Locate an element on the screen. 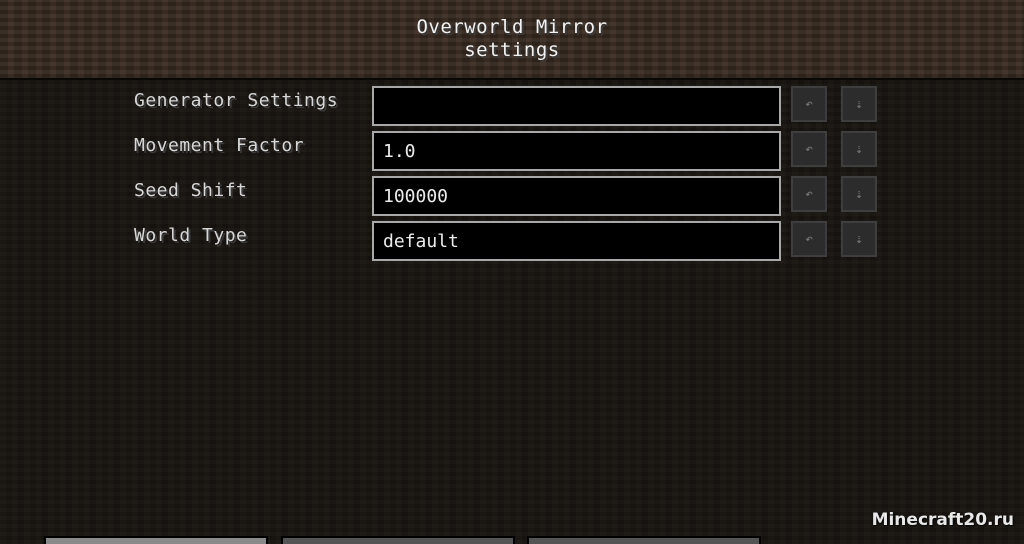 Image resolution: width=1024 pixels, height=544 pixels. title-bar: Overworld Mirror settings is located at coordinates (512, 40).